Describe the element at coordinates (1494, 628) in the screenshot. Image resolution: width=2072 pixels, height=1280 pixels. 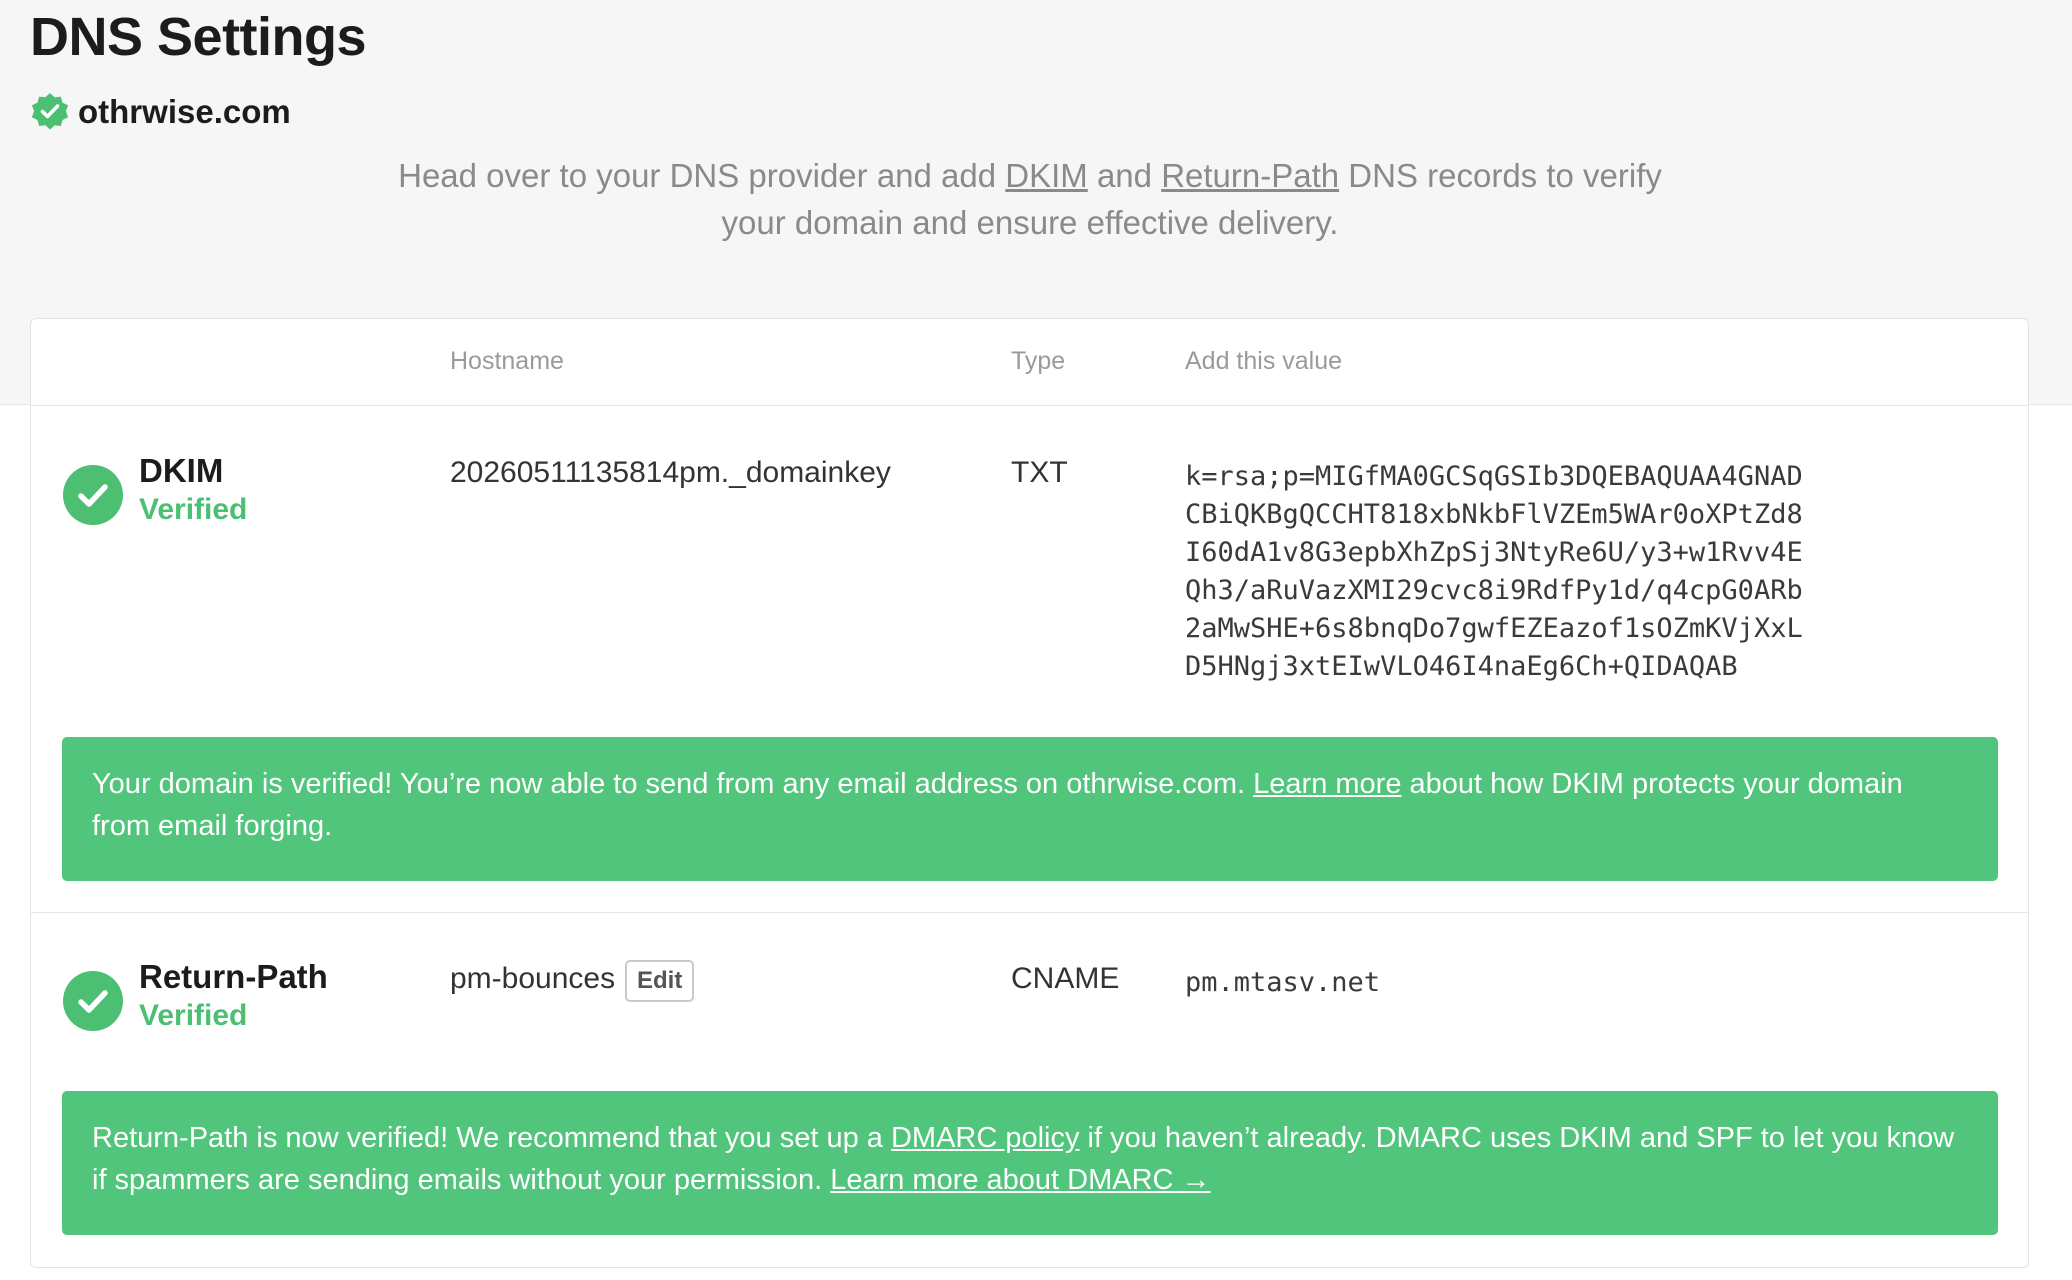
I see `dkim-value-line: 2aMwSHE+6s8bnqDo7gwfEZEazof1sOZmKVjXxL` at that location.